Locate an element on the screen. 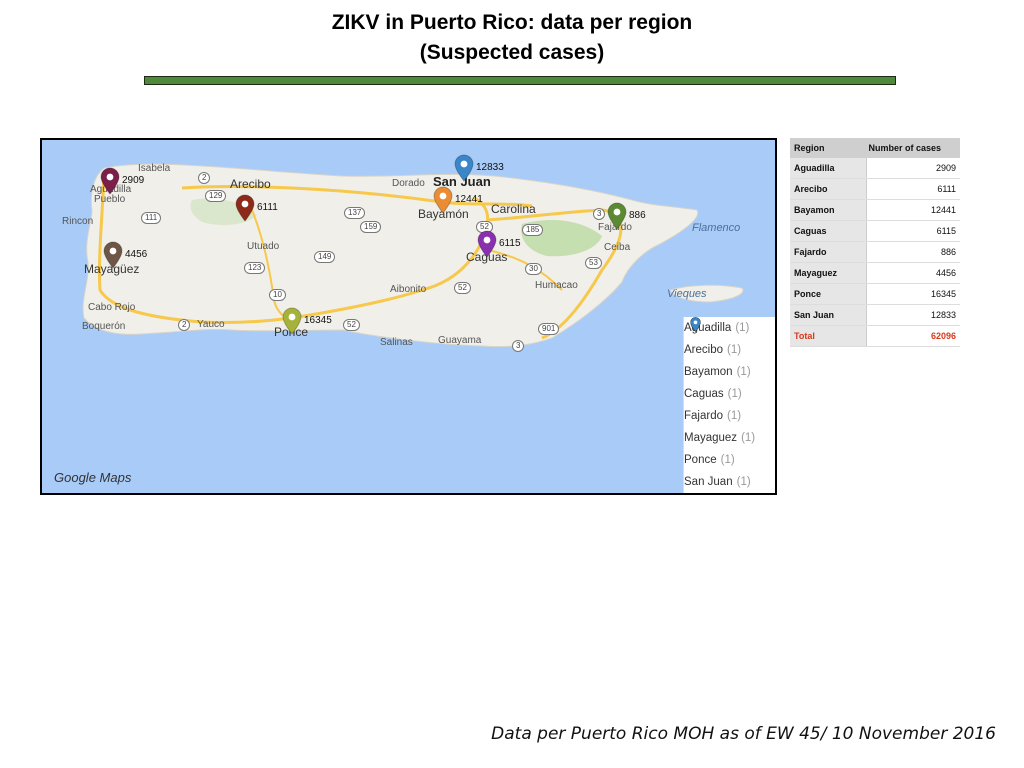 The height and width of the screenshot is (768, 1024). place-aibonito: Aibonito is located at coordinates (408, 289).